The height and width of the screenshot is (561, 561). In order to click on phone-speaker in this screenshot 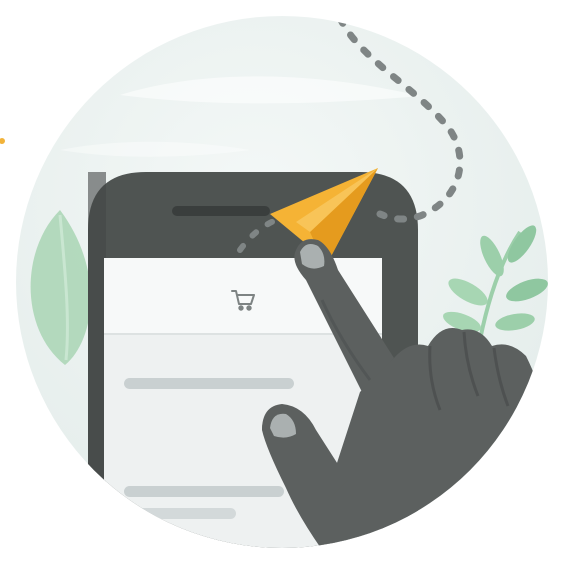, I will do `click(221, 211)`.